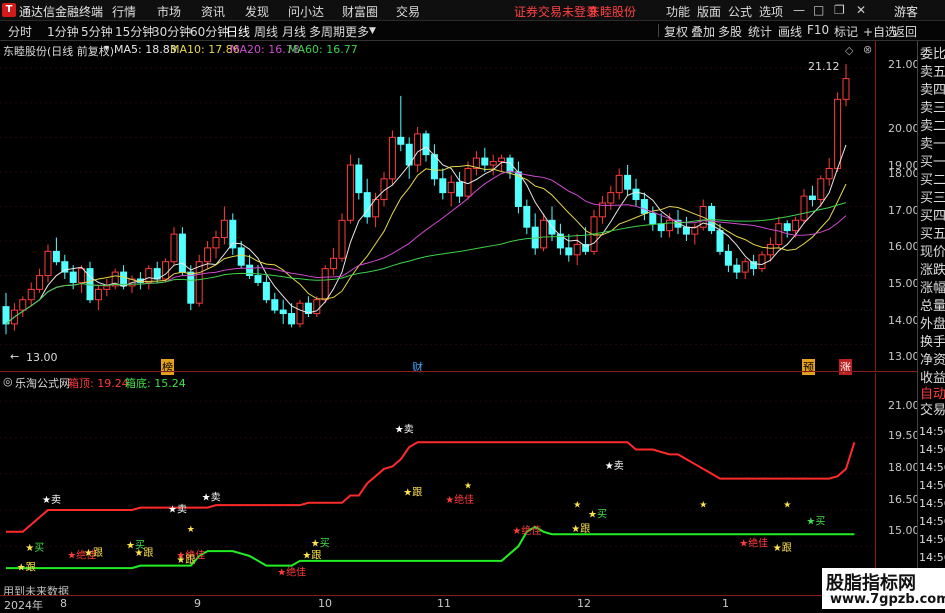 This screenshot has height=613, width=945. I want to click on period-more: 更多, so click(357, 31).